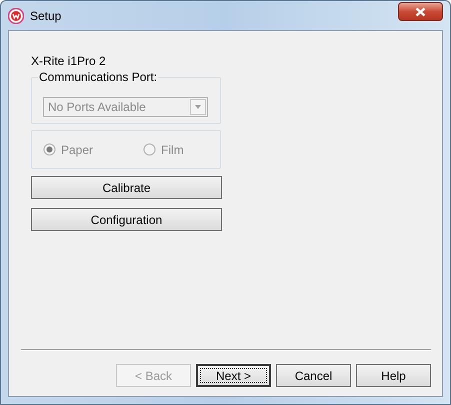 Image resolution: width=451 pixels, height=405 pixels. Describe the element at coordinates (46, 16) in the screenshot. I see `window-title: Setup` at that location.